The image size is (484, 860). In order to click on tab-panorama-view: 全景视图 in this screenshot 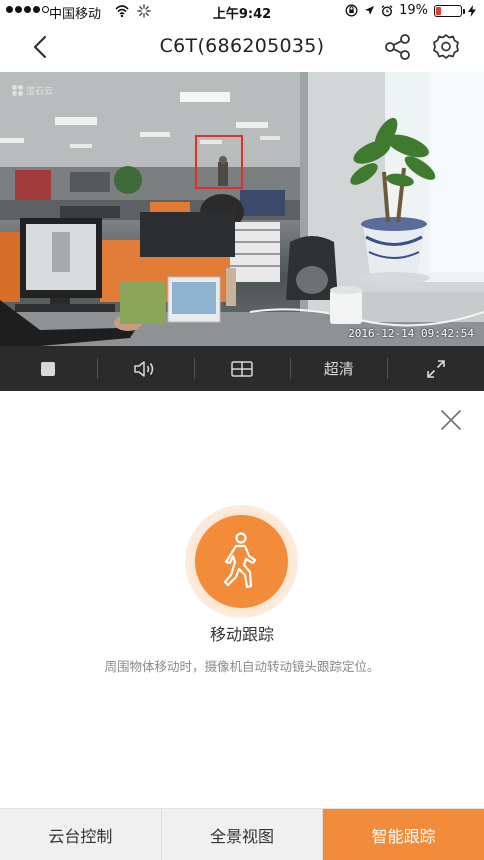, I will do `click(241, 834)`.